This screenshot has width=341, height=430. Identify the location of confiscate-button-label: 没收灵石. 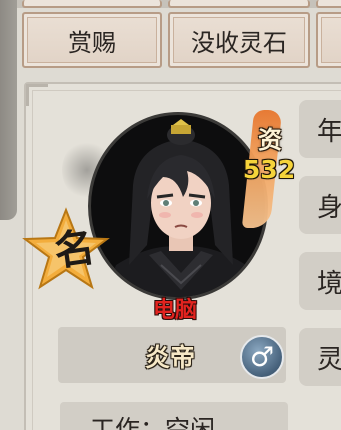
(239, 42).